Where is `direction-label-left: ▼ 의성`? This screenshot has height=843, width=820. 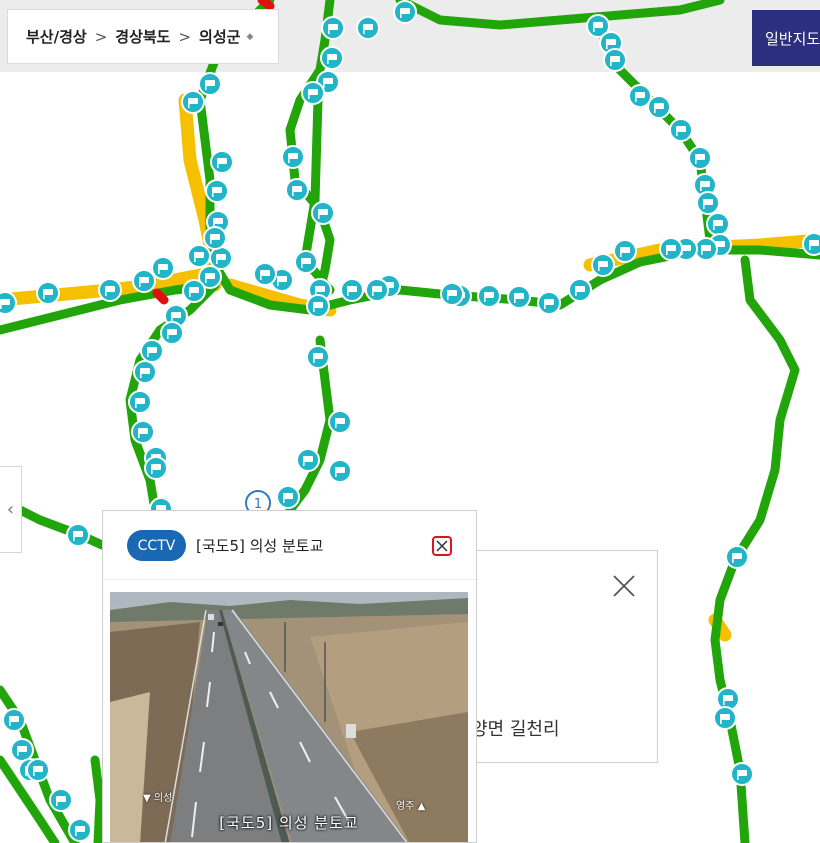
direction-label-left: ▼ 의성 is located at coordinates (158, 798).